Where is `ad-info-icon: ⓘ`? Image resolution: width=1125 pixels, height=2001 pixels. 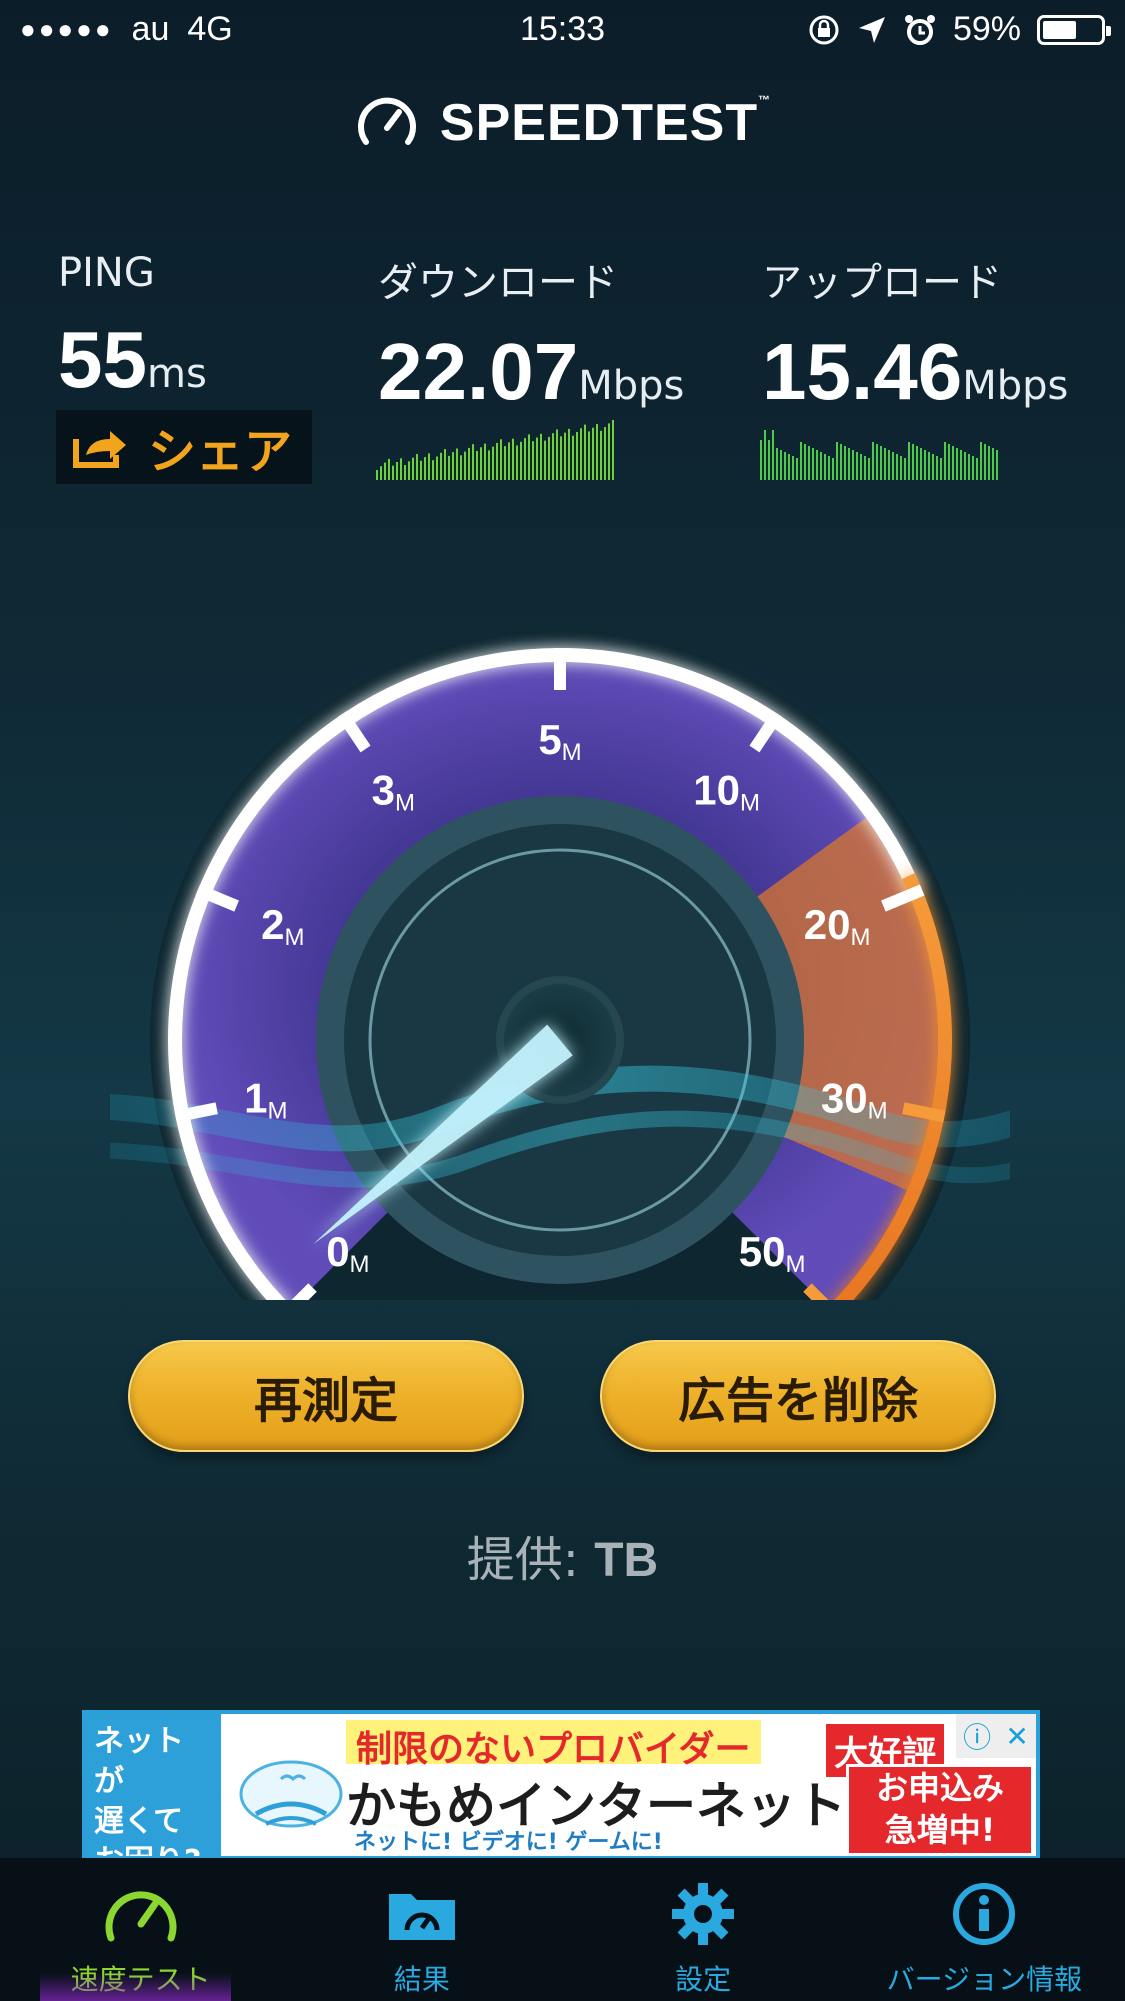 ad-info-icon: ⓘ is located at coordinates (977, 1736).